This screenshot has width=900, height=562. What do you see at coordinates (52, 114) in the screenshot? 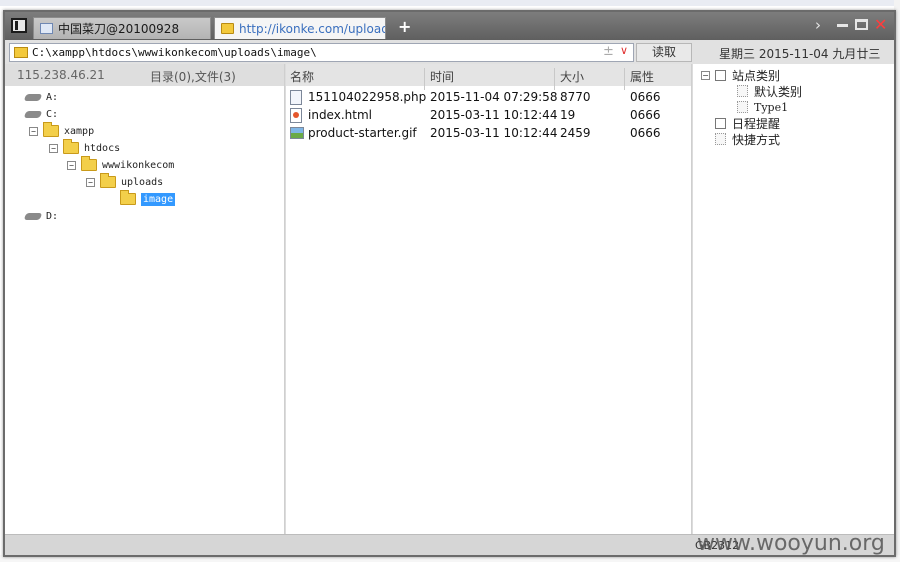
I see `tree-label: C:` at bounding box center [52, 114].